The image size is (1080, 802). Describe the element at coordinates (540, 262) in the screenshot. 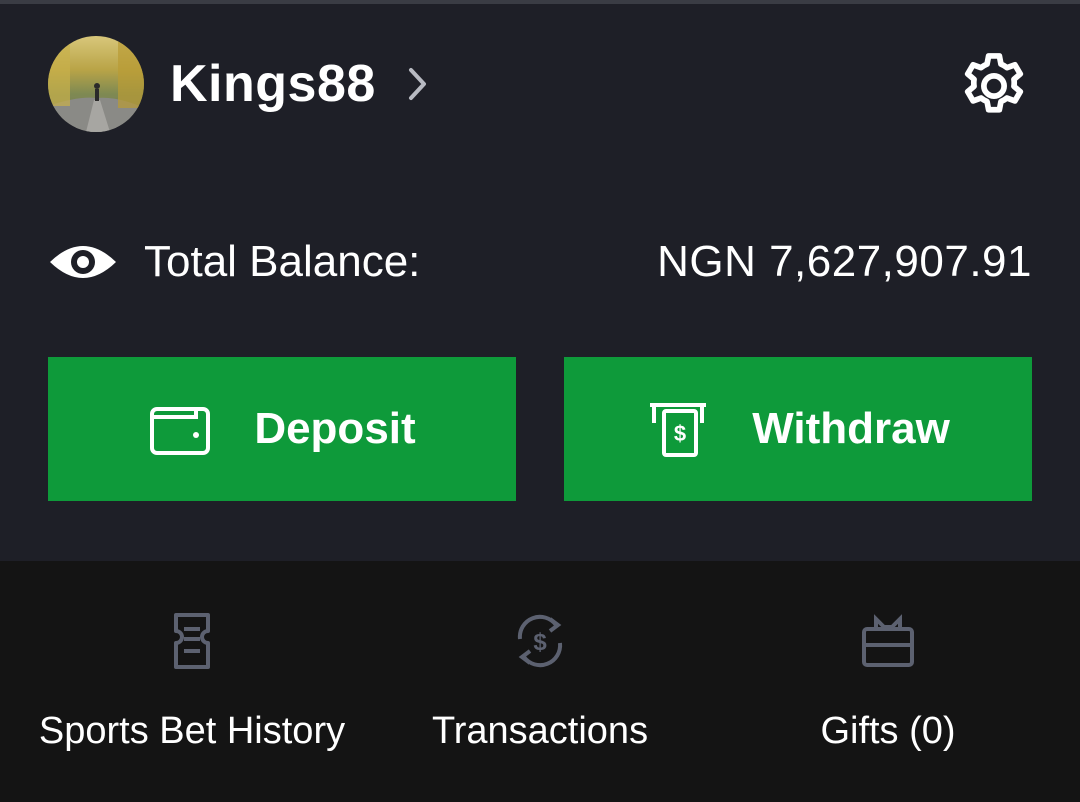

I see `balance-row: Total Balance: NGN 7,627,907.91` at that location.